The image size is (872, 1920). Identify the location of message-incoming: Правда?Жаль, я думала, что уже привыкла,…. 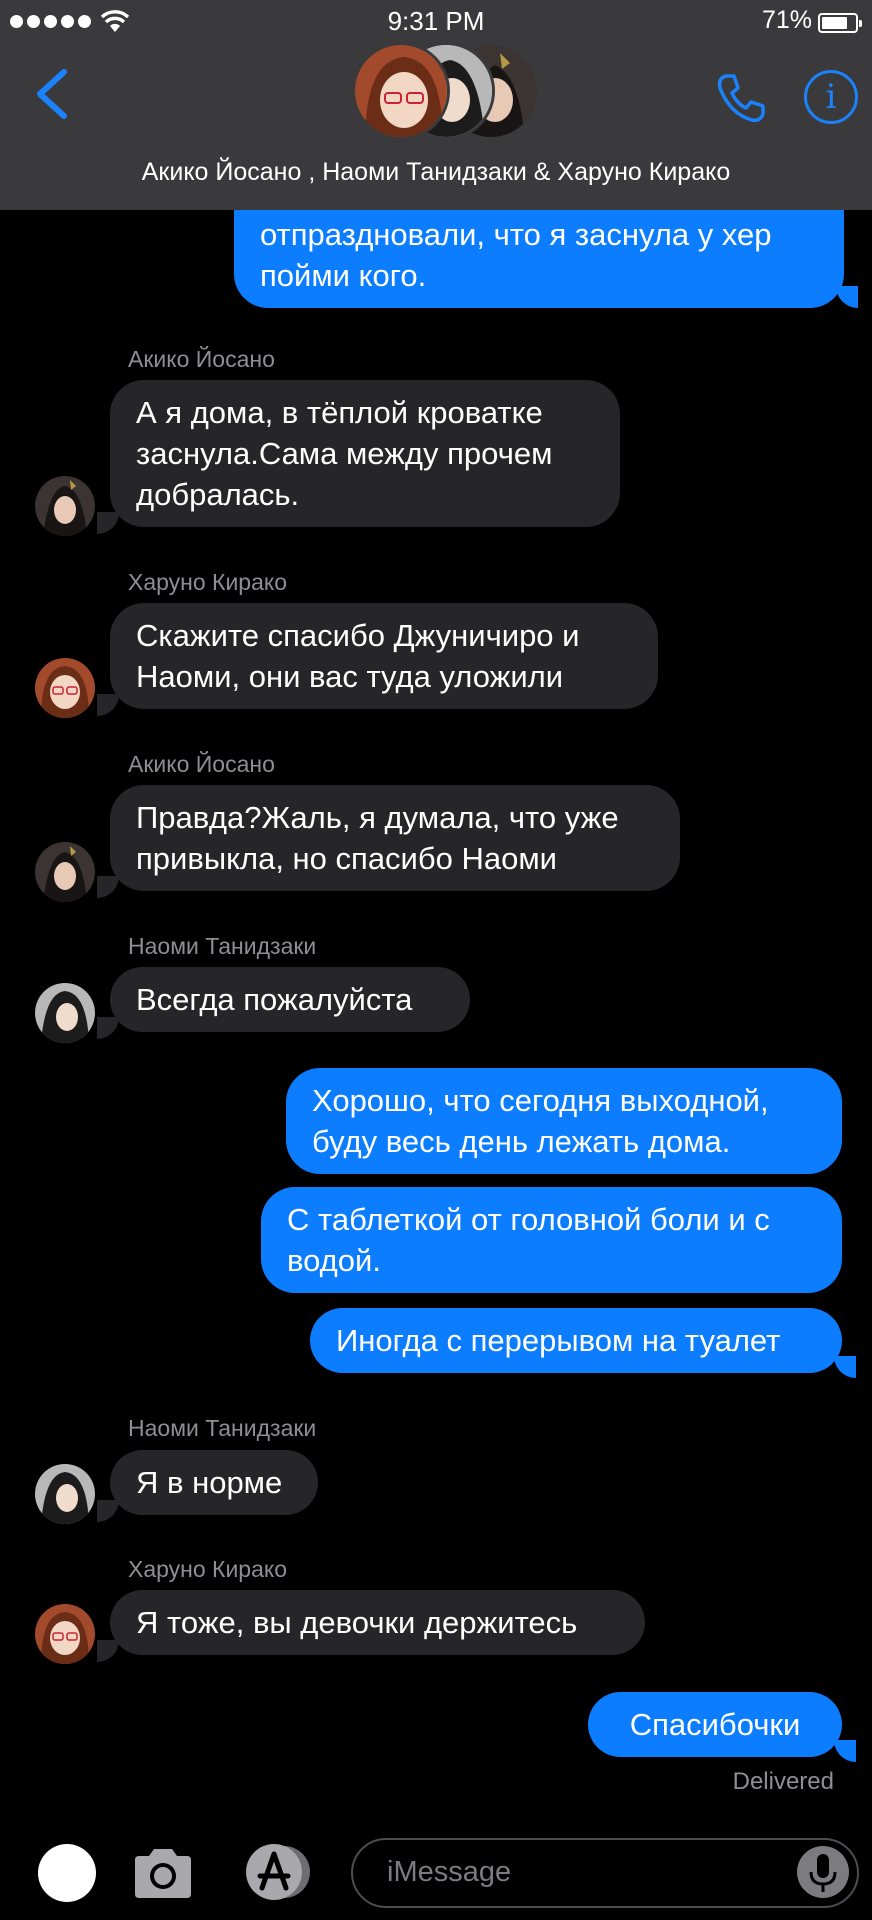
(395, 838).